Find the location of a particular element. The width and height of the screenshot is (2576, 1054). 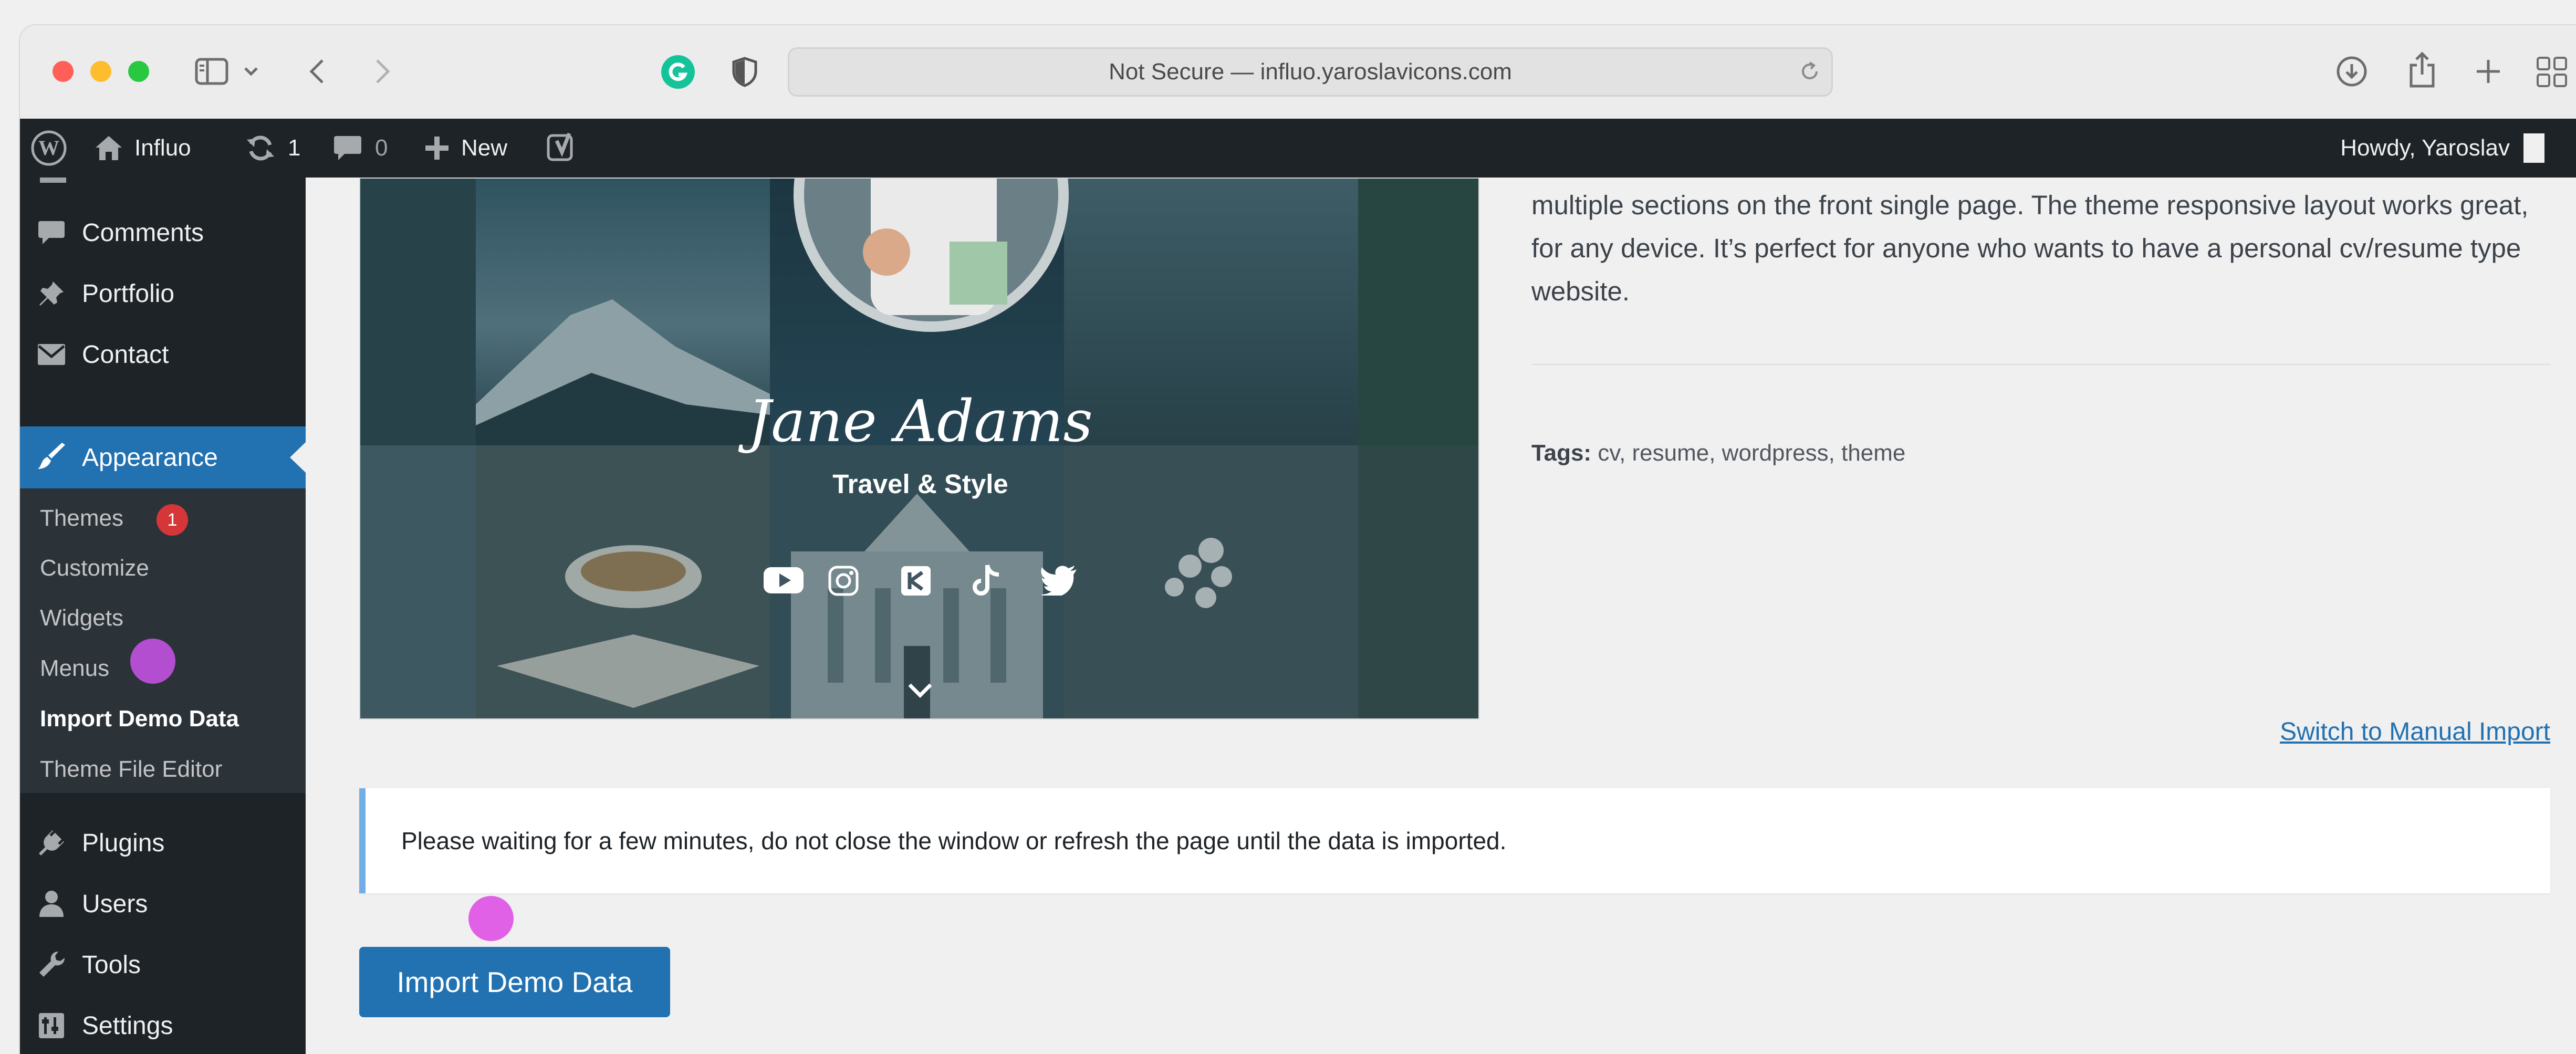

comments-count: 0 is located at coordinates (381, 148).